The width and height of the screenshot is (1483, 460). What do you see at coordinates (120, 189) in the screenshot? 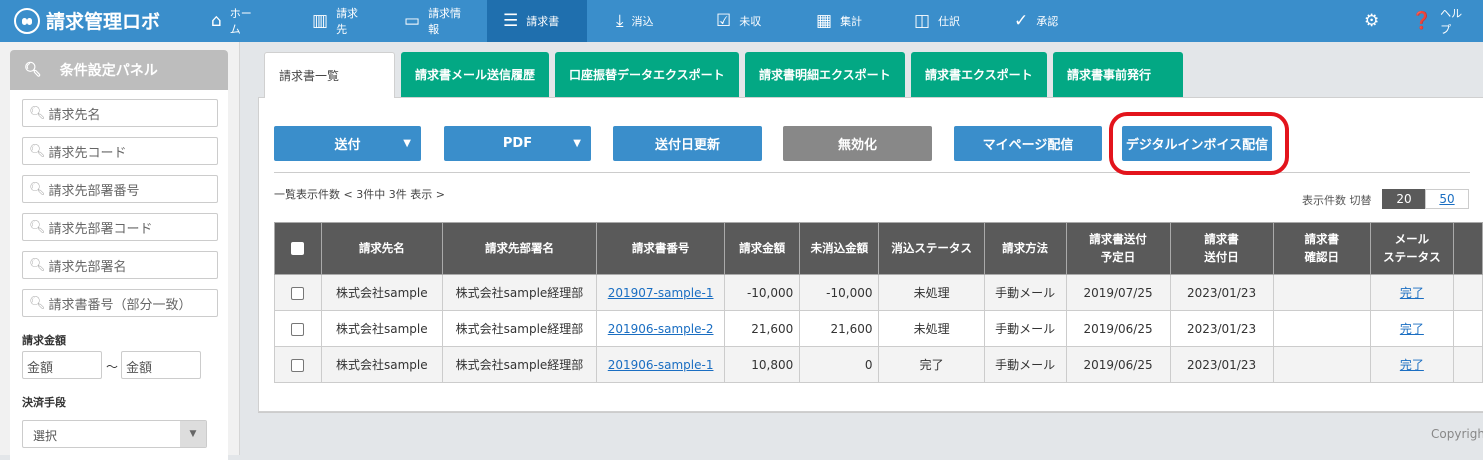
I see `search-field: 🔍︎ 請求先部署番号` at bounding box center [120, 189].